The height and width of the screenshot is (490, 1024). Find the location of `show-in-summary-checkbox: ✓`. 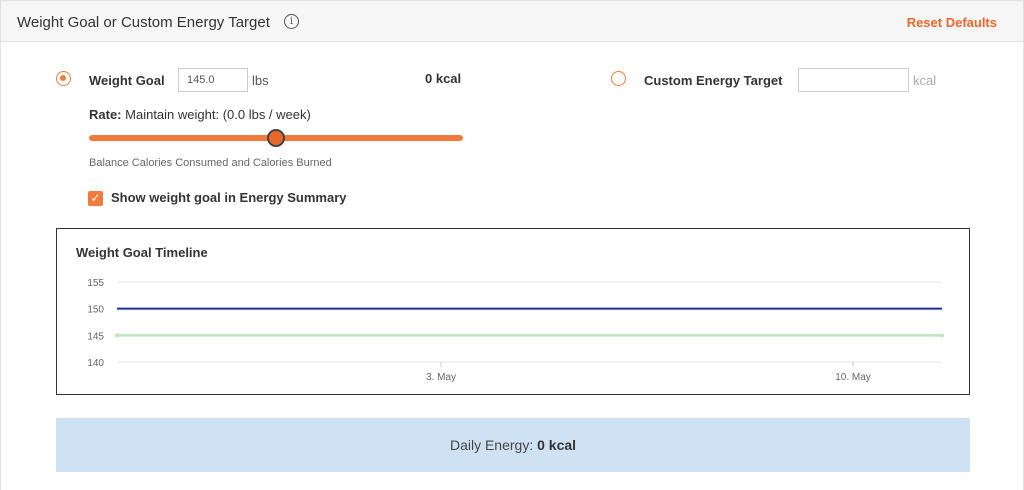

show-in-summary-checkbox: ✓ is located at coordinates (95, 198).